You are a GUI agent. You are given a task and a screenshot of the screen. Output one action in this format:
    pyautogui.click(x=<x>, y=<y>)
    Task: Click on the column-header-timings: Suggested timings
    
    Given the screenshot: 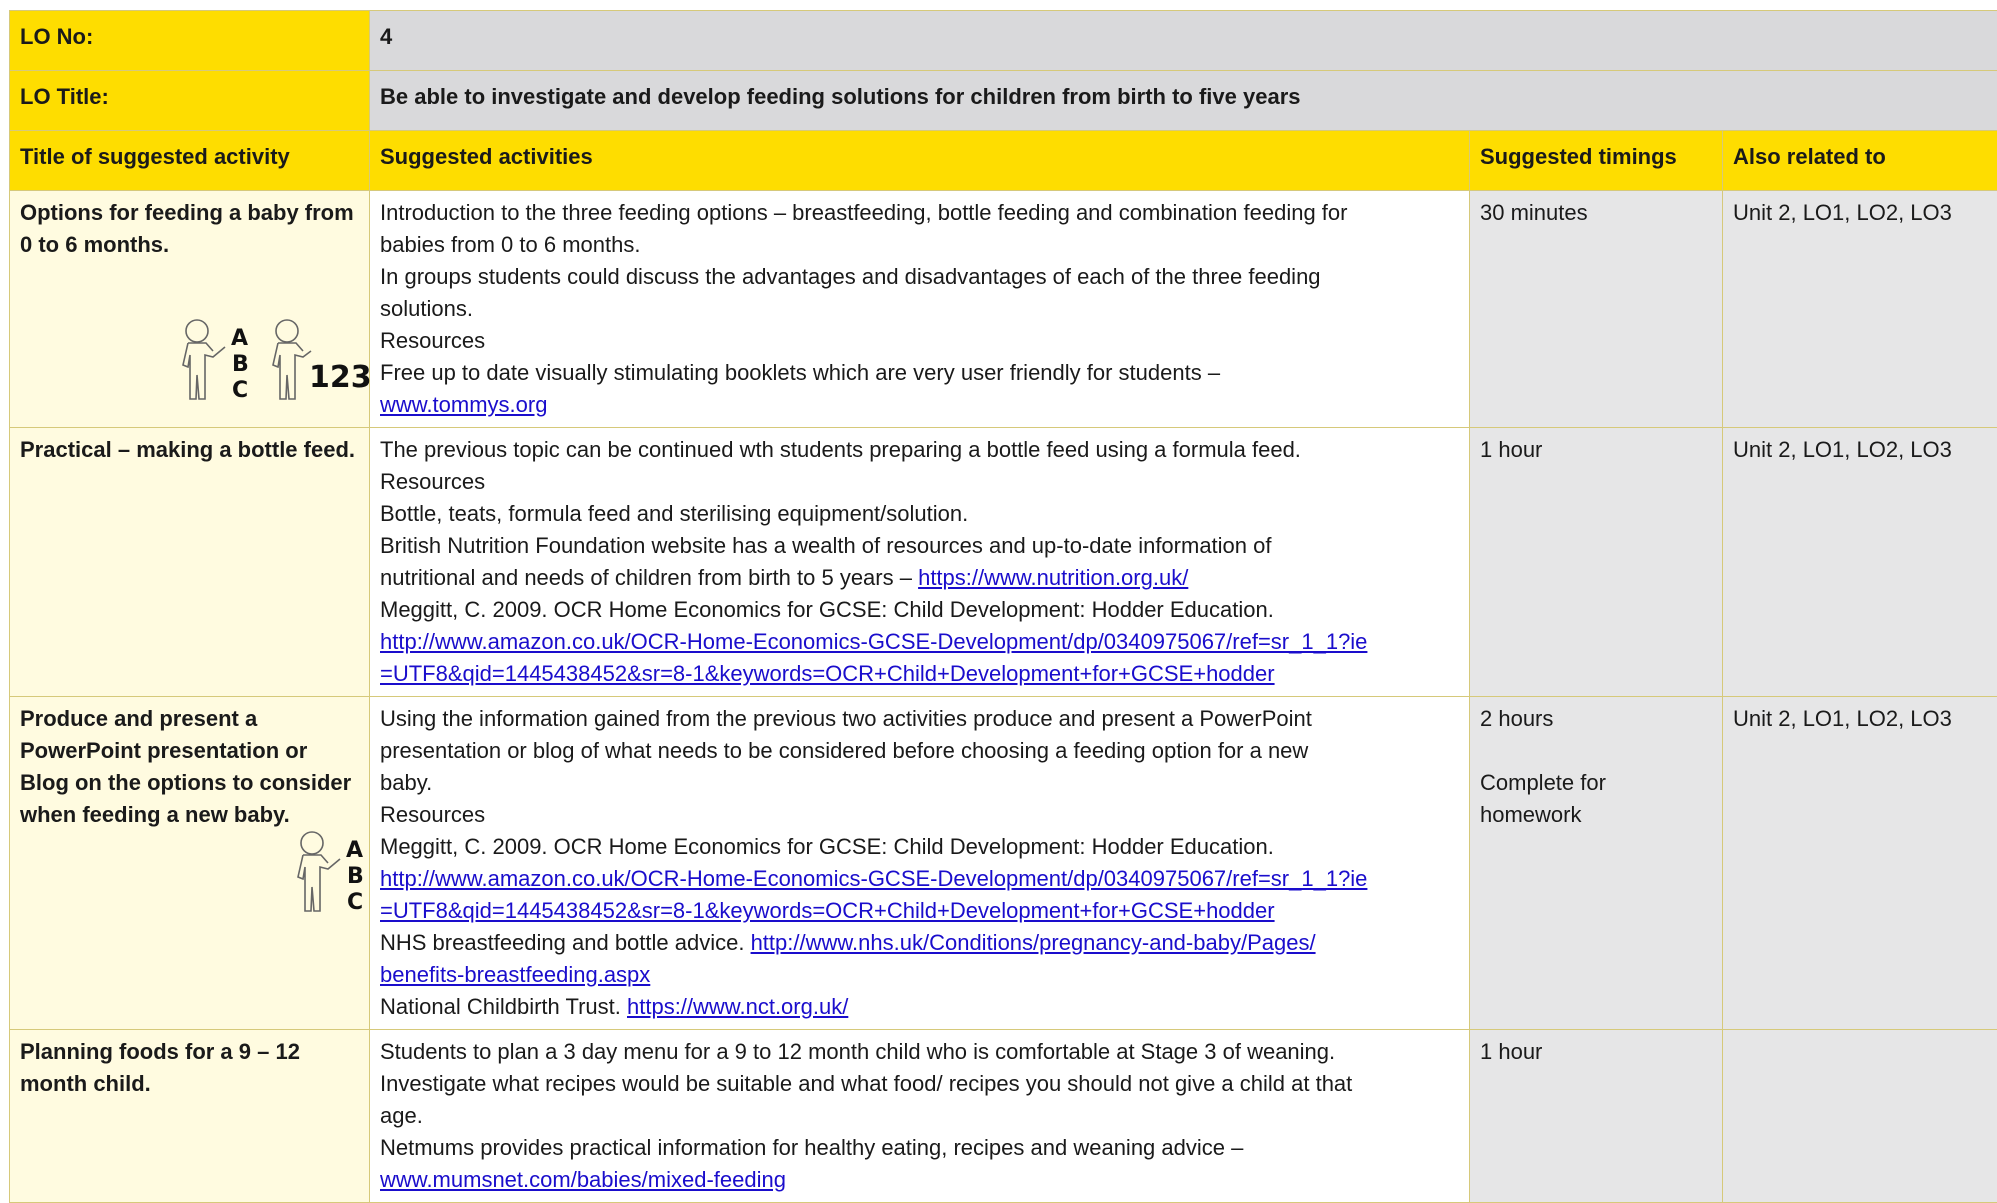 What is the action you would take?
    pyautogui.click(x=1596, y=161)
    